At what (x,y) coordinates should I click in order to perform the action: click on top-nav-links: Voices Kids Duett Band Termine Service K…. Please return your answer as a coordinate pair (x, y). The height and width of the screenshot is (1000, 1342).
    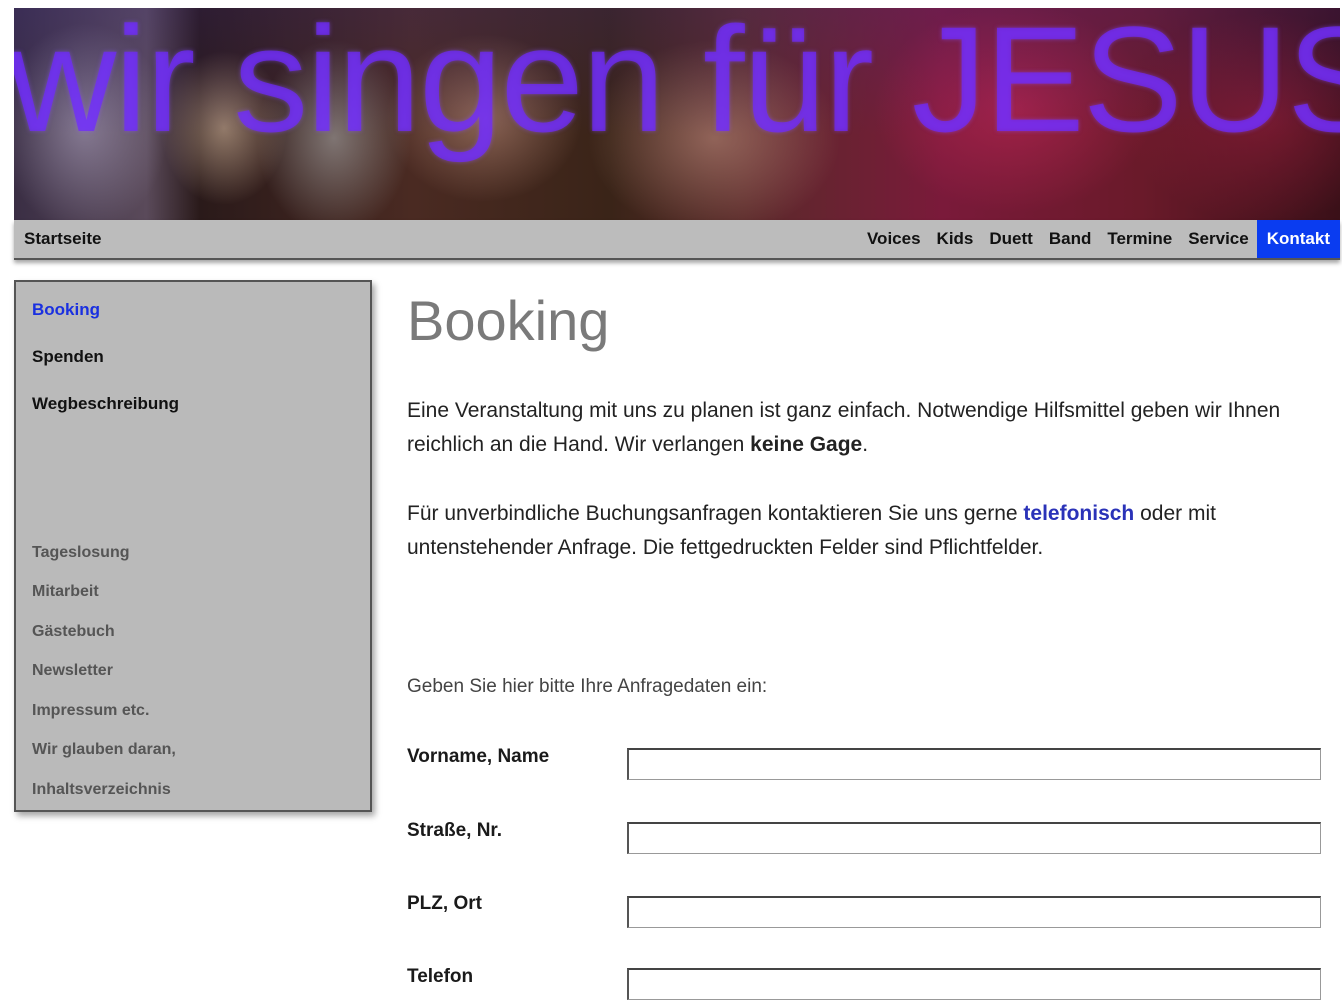
    Looking at the image, I should click on (1099, 239).